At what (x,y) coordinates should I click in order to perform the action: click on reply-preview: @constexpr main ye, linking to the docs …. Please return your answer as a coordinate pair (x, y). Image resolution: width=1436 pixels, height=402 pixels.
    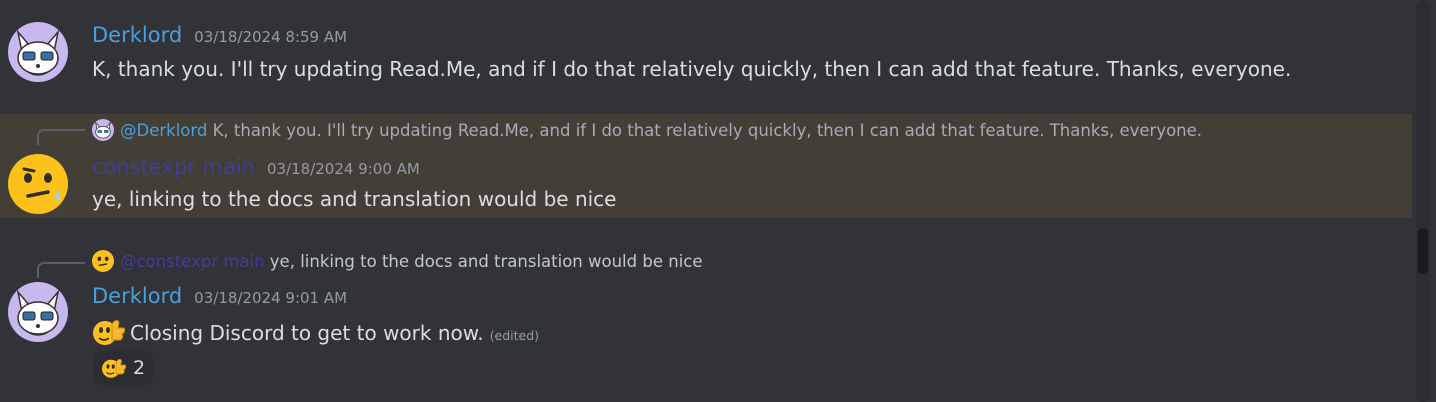
    Looking at the image, I should click on (397, 261).